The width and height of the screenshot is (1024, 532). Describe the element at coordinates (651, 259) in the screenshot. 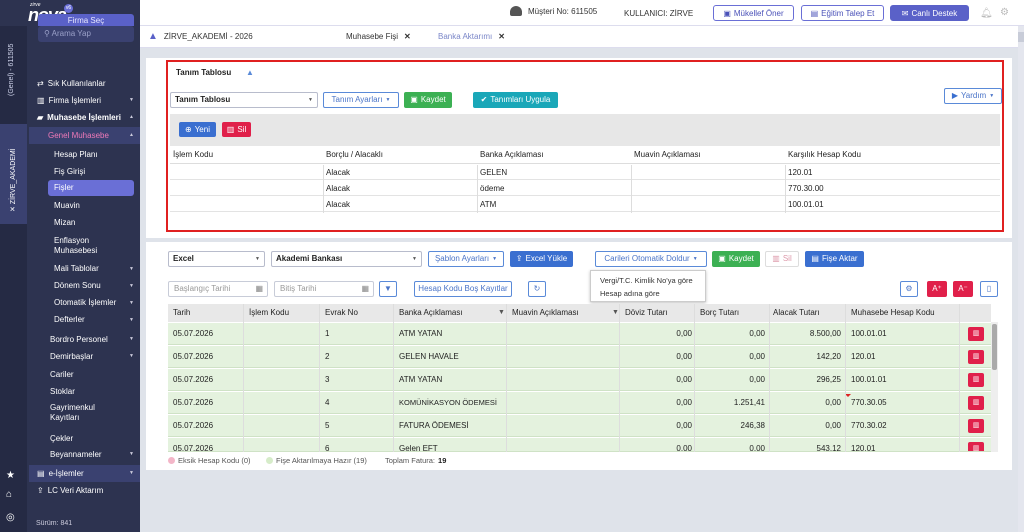

I see `auto-fill-accounts-button: Carileri Otomatik Doldur ▼` at that location.